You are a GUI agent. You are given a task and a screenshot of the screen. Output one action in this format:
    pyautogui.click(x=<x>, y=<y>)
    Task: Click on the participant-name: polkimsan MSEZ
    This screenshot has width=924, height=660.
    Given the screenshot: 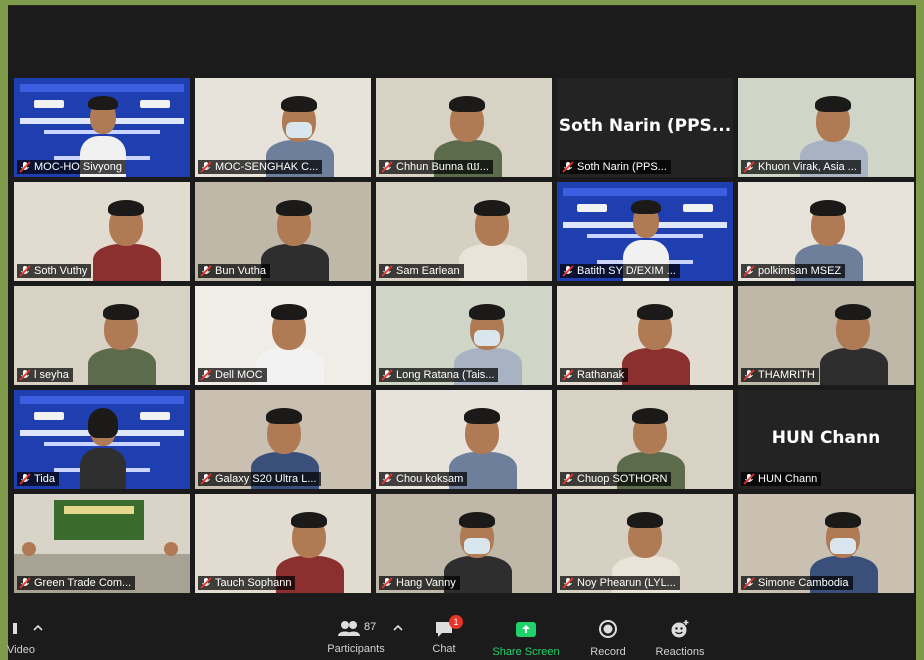 What is the action you would take?
    pyautogui.click(x=800, y=271)
    